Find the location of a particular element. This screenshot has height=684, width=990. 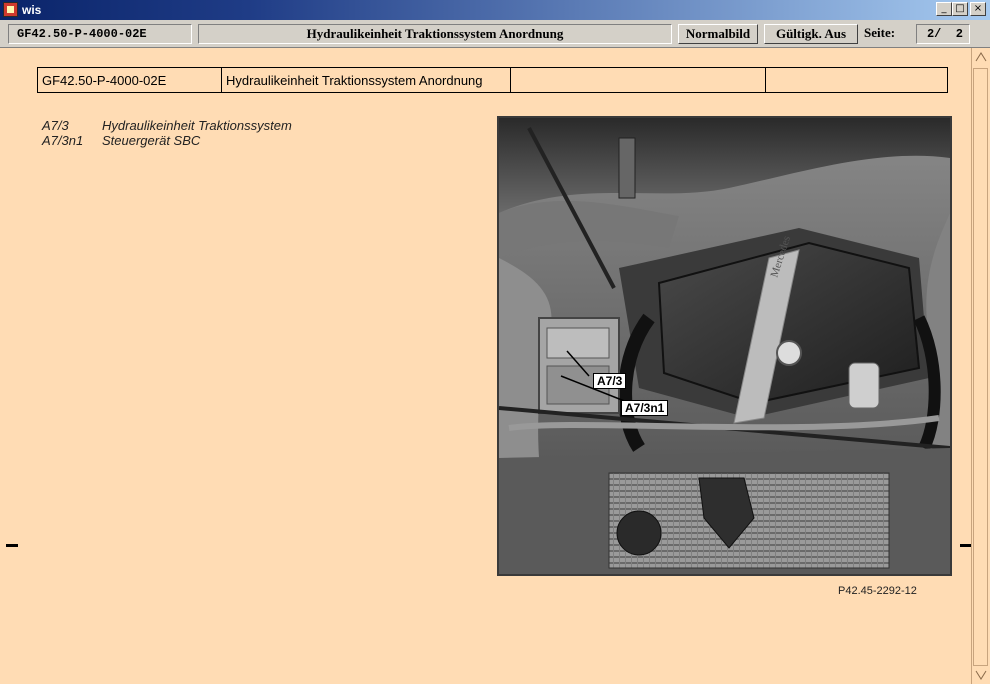

normalbild-button: Normalbild is located at coordinates (718, 34).